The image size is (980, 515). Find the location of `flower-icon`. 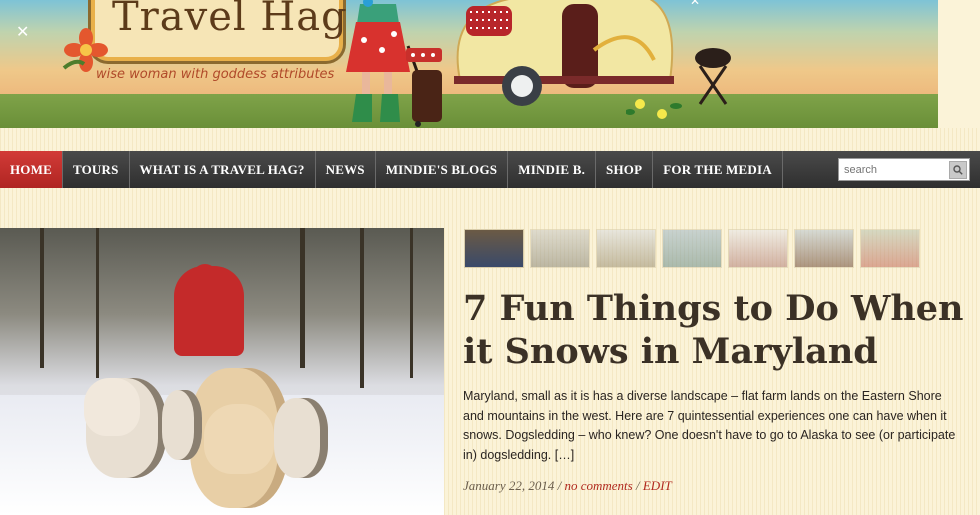

flower-icon is located at coordinates (85, 50).